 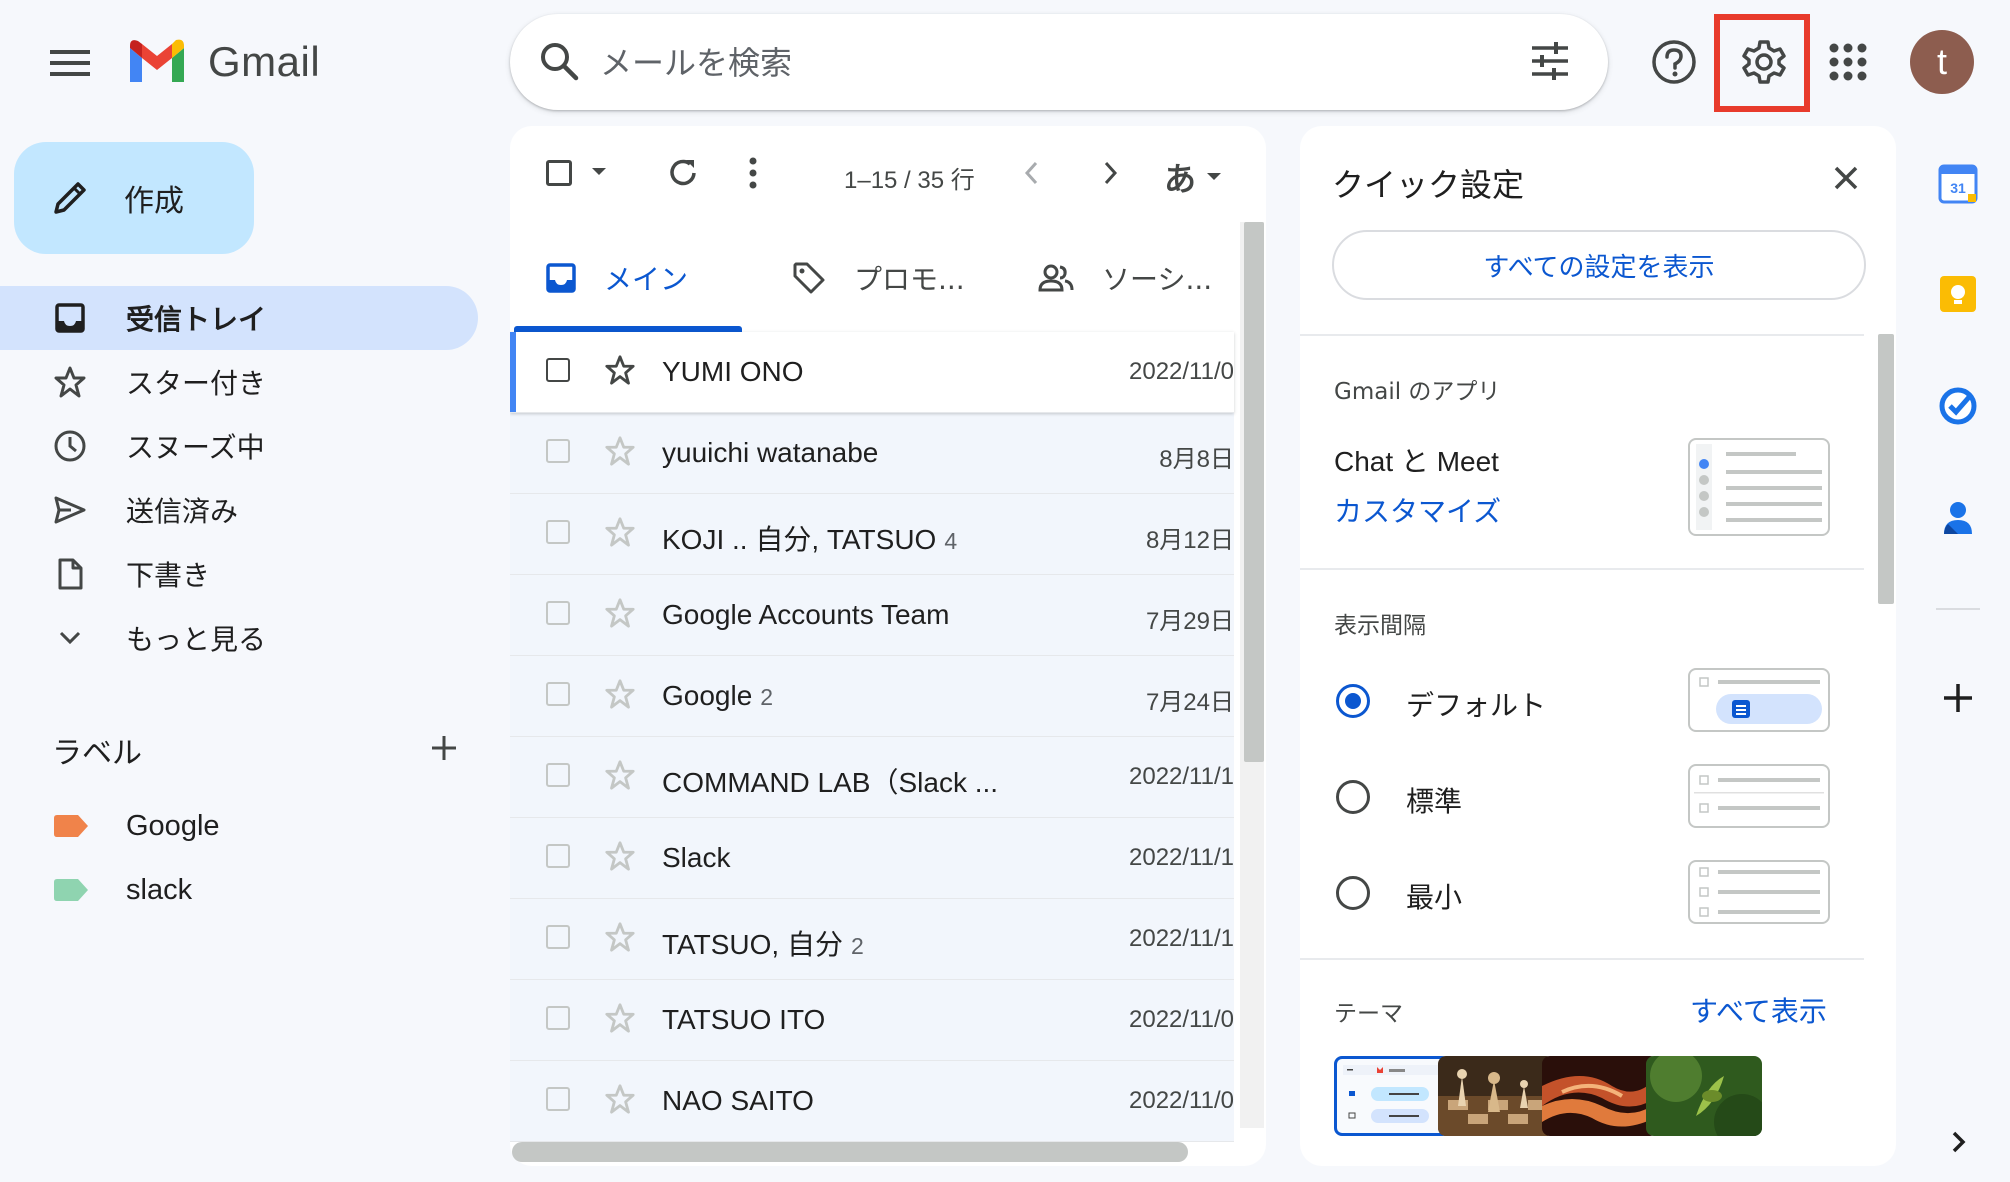 What do you see at coordinates (559, 173) in the screenshot?
I see `select-all-checkbox` at bounding box center [559, 173].